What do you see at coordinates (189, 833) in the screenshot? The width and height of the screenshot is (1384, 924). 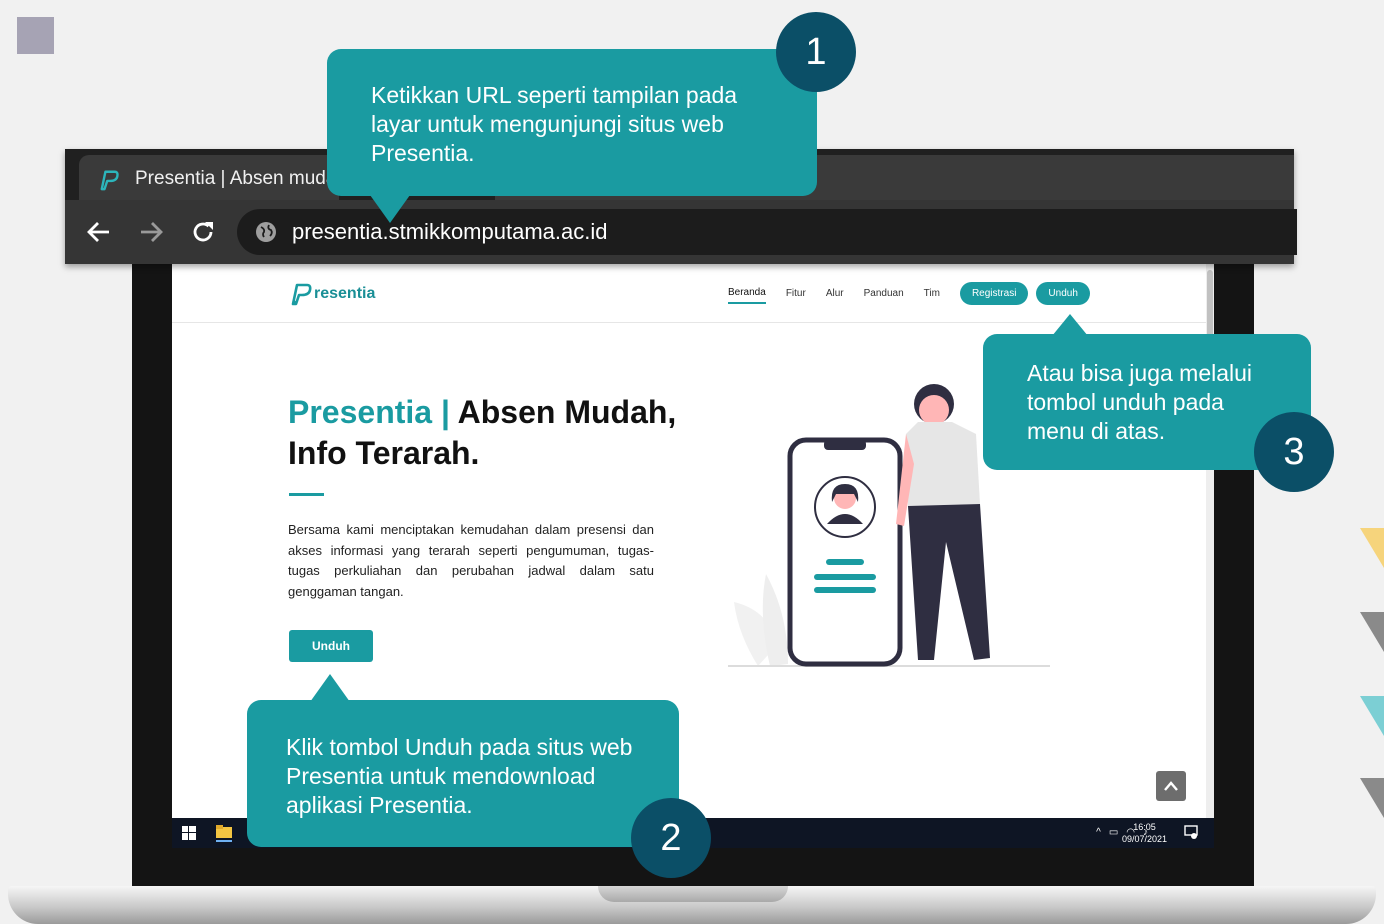 I see `windows-start-icon` at bounding box center [189, 833].